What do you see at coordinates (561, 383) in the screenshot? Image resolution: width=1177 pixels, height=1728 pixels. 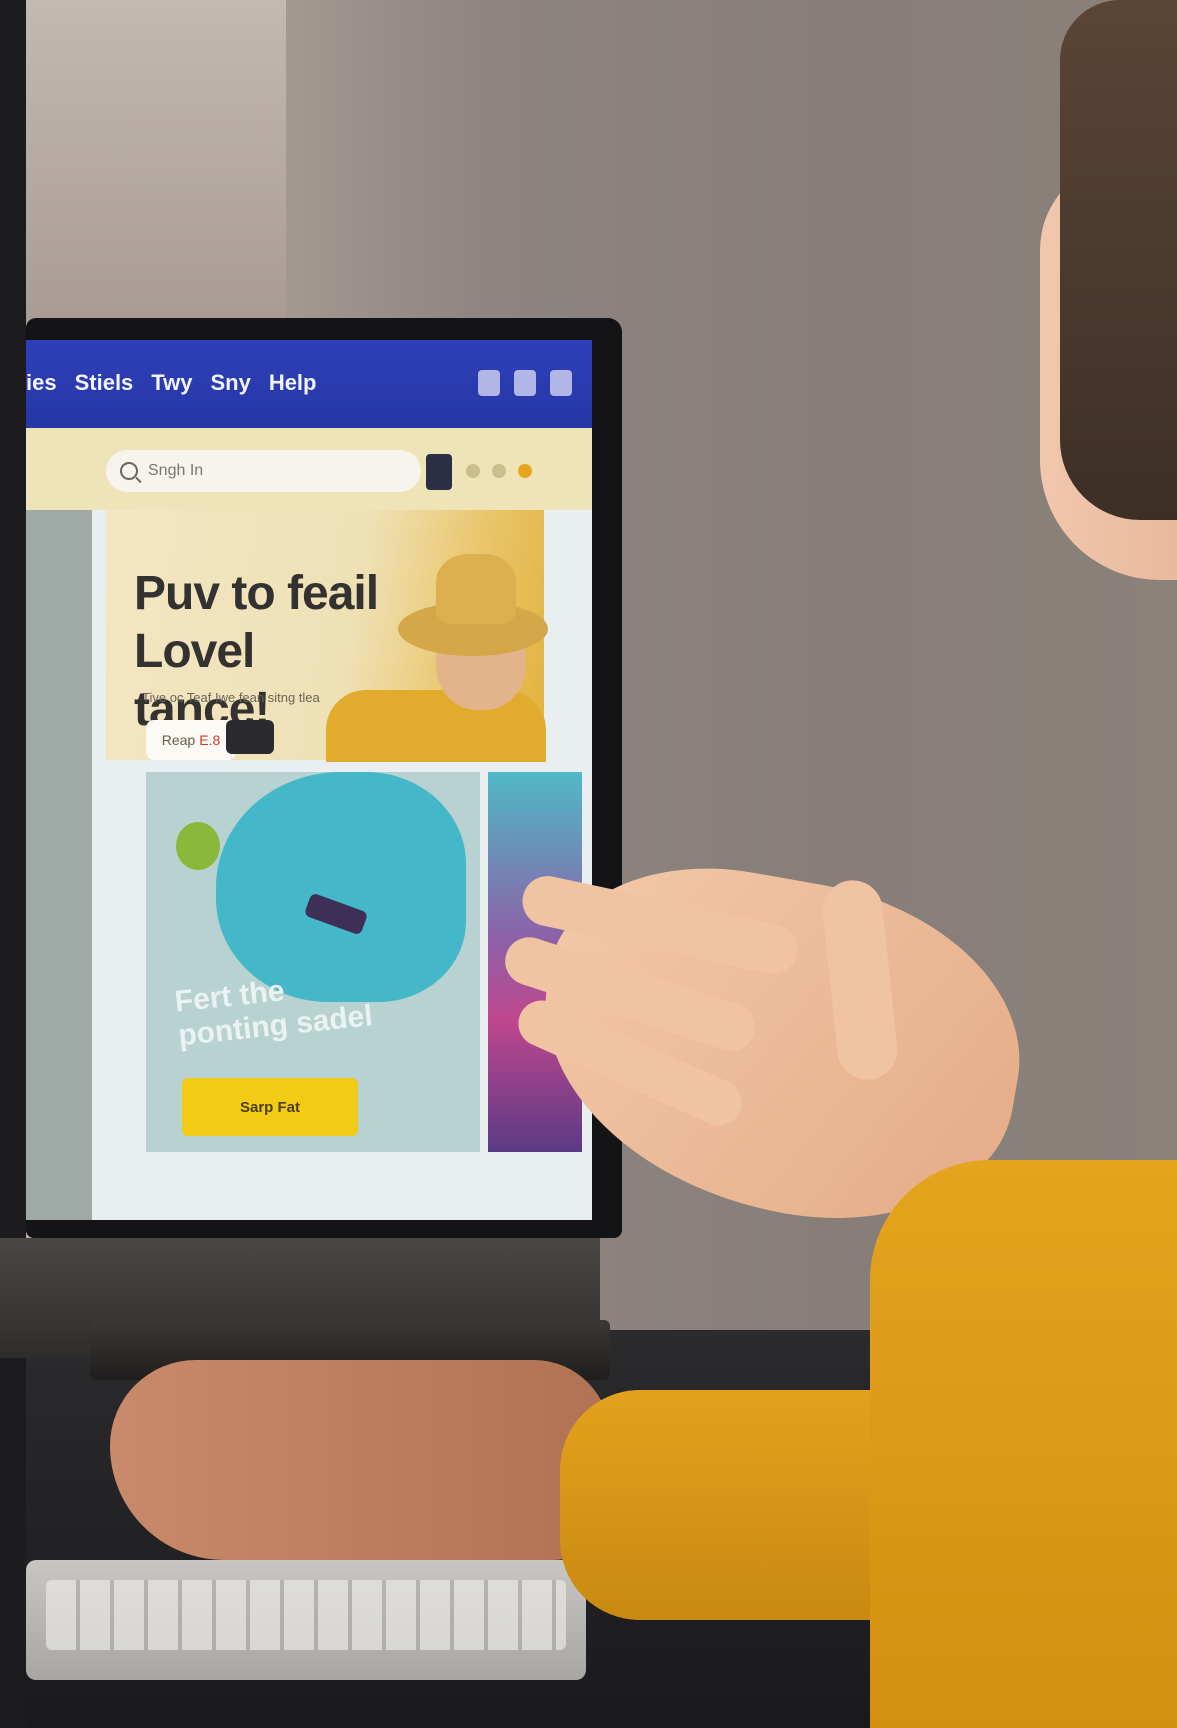 I see `profile-icon` at bounding box center [561, 383].